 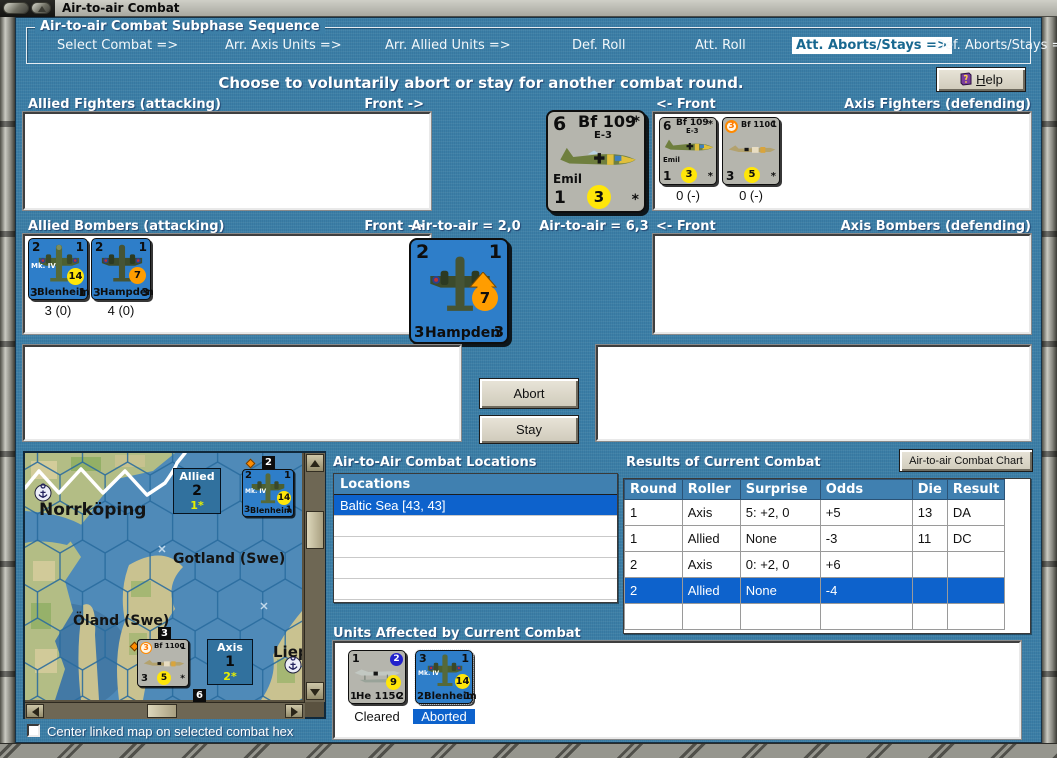 What do you see at coordinates (981, 79) in the screenshot?
I see `help-button: Help` at bounding box center [981, 79].